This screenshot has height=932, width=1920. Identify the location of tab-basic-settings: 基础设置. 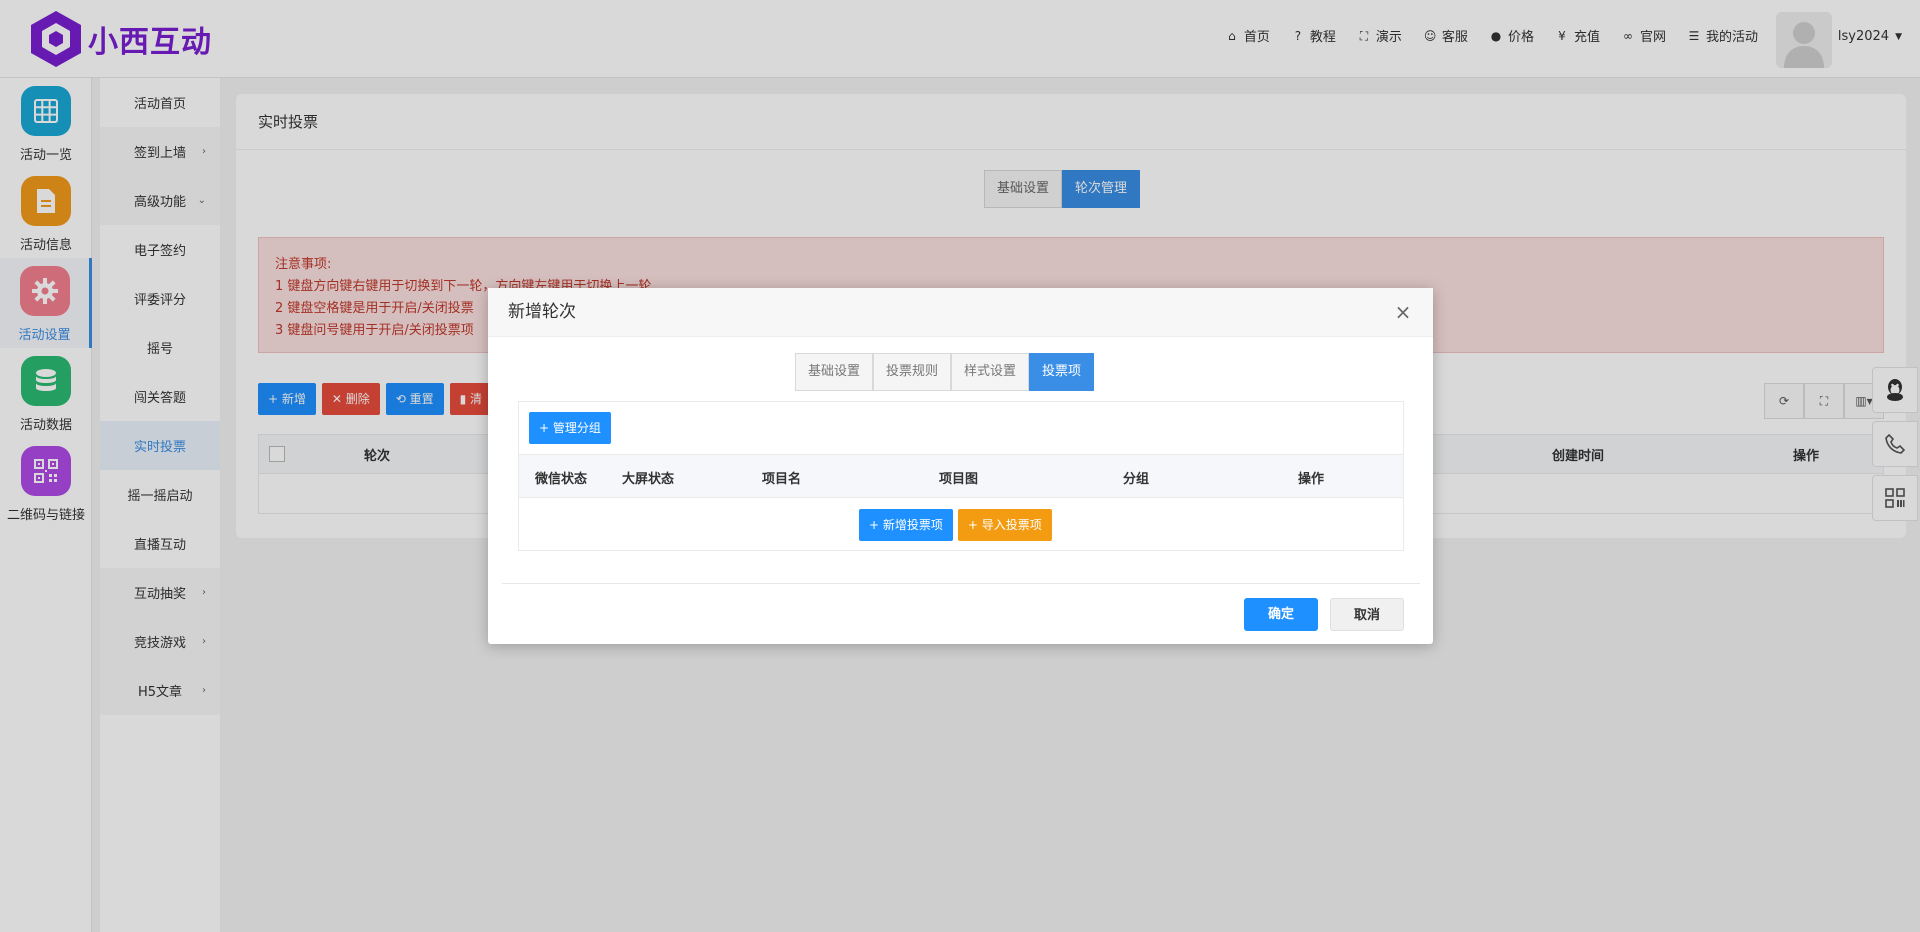
(834, 372).